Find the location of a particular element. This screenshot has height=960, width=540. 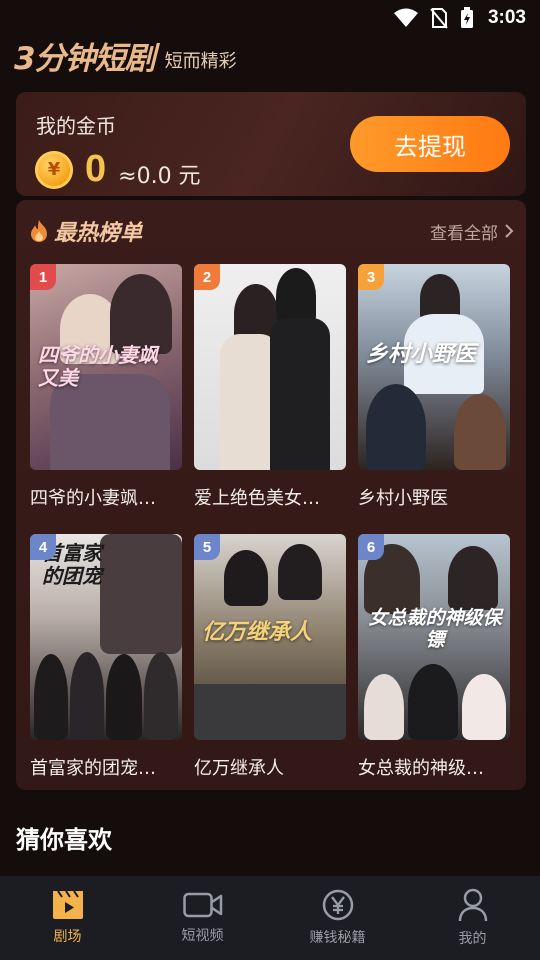

hot-ranking-header: 最热榜单 查看全部 is located at coordinates (271, 231).